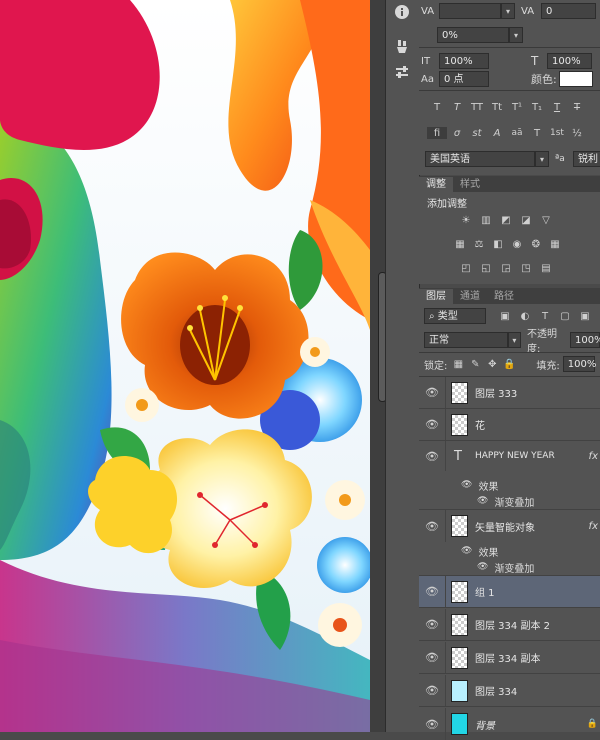  What do you see at coordinates (517, 244) in the screenshot?
I see `photo-filter-icon: ◉` at bounding box center [517, 244].